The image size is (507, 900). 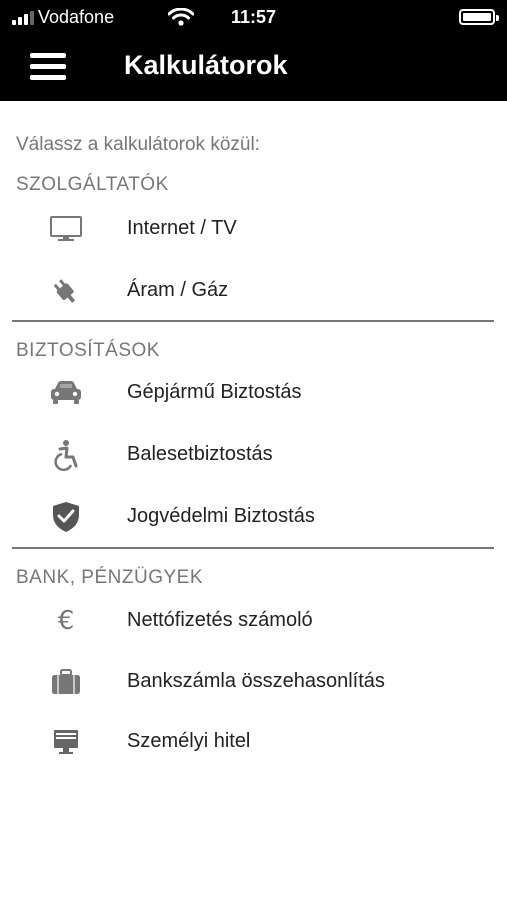 I want to click on calculator-item-bank-account-comparison: Bankszámla összehasonlítás, so click(x=253, y=682).